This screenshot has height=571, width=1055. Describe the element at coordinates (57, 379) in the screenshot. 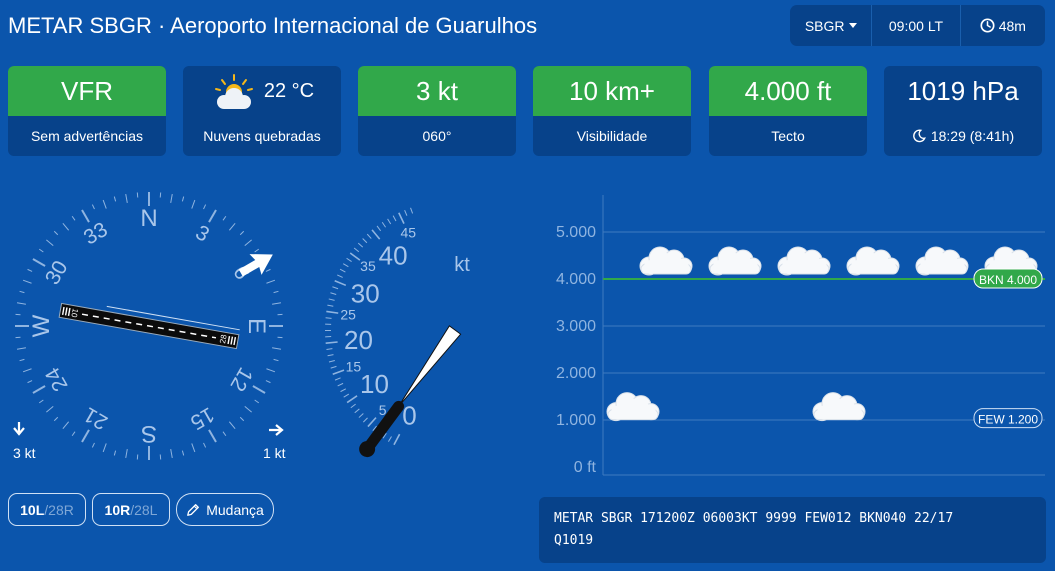

I see `compass-label-24: 24` at that location.